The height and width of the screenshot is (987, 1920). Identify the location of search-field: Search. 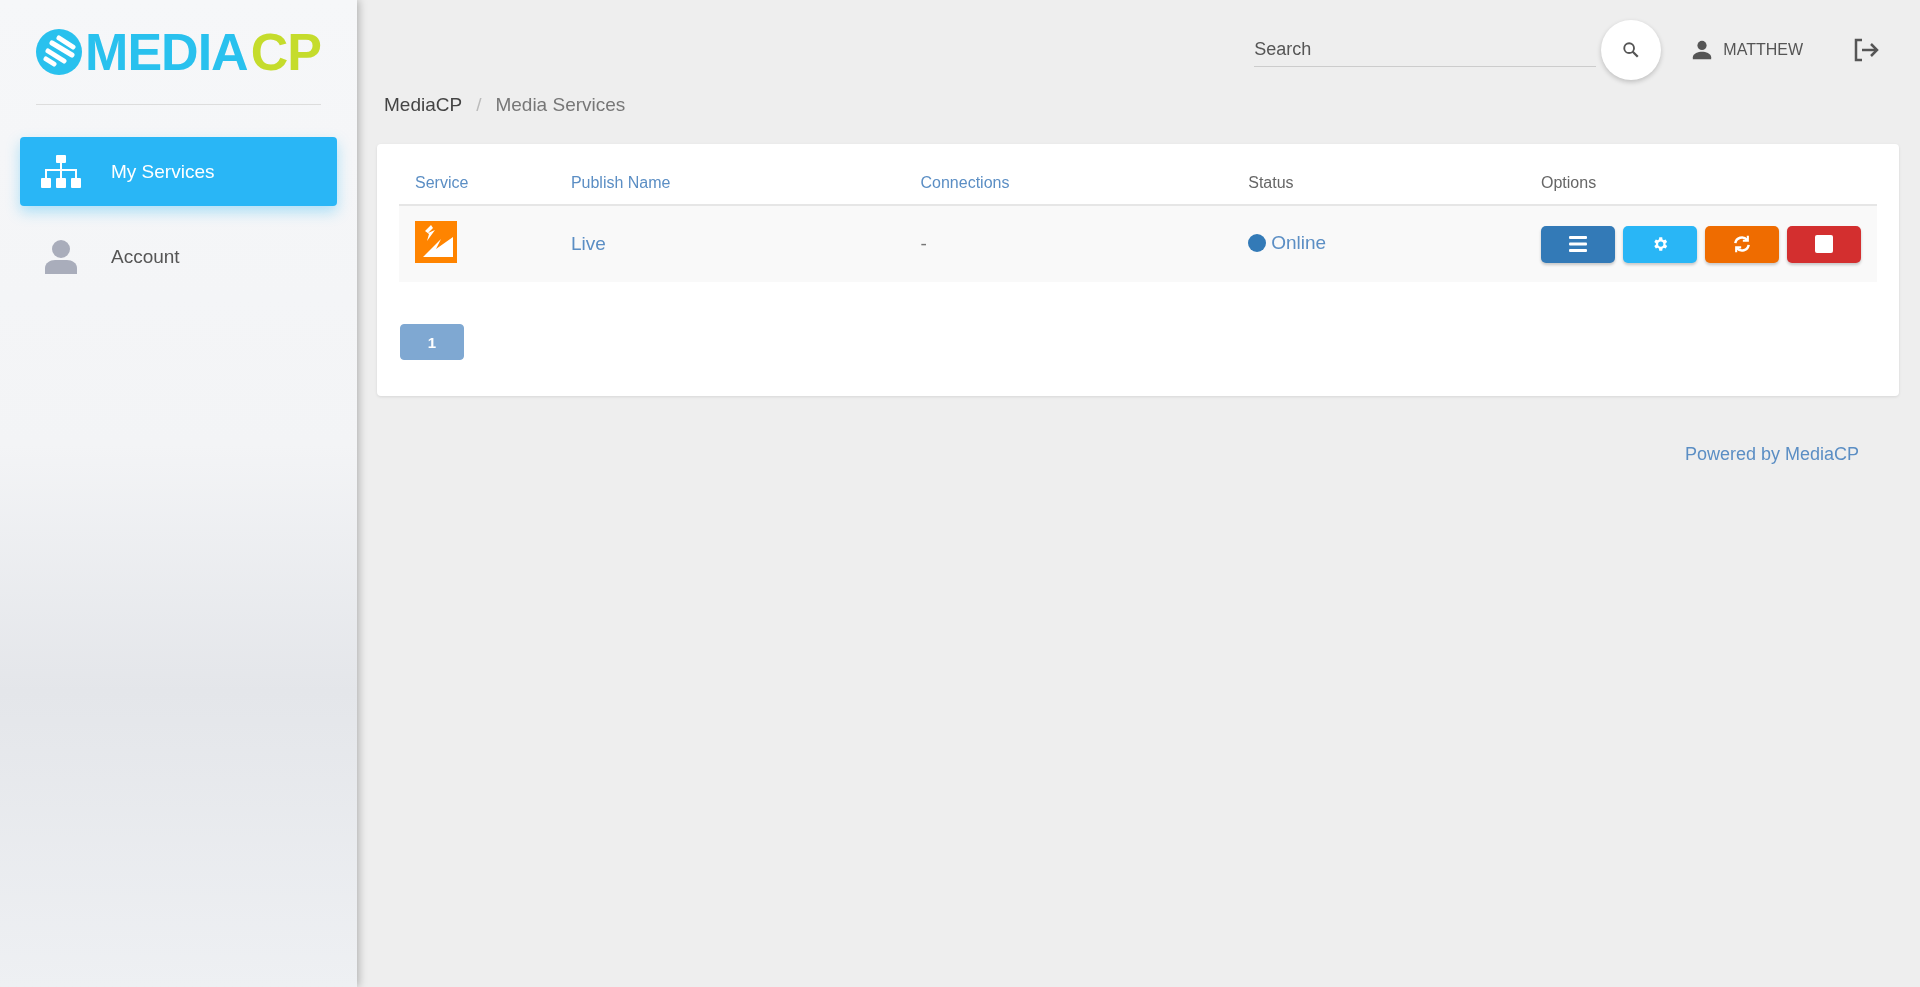
(1425, 50).